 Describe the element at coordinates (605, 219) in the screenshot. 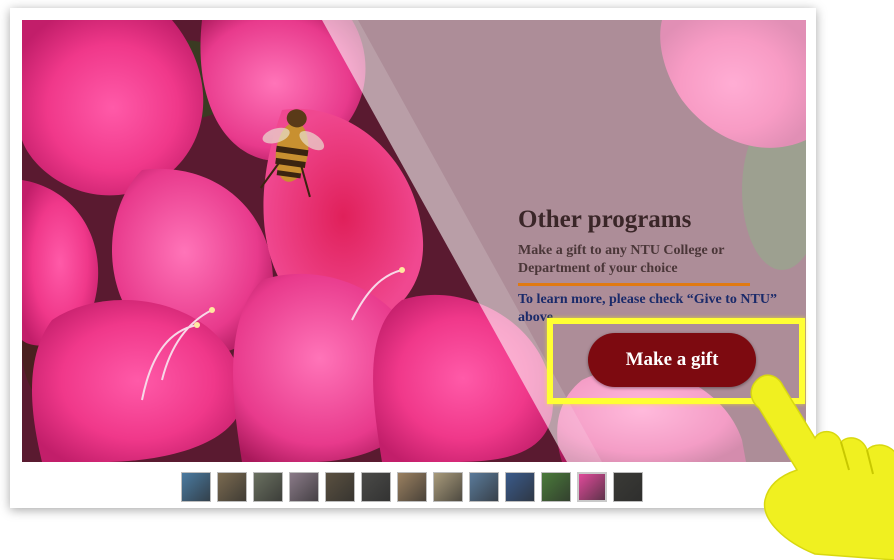

I see `panel-title: Other programs` at that location.